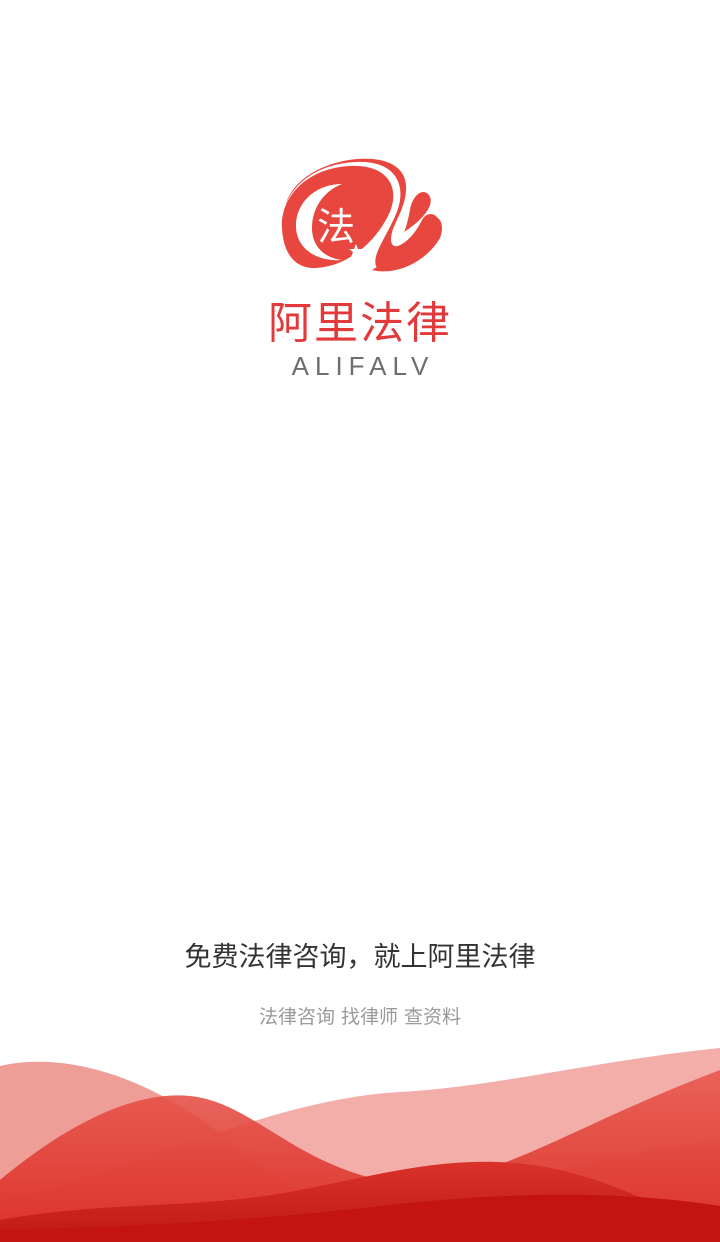 This screenshot has width=720, height=1242. Describe the element at coordinates (336, 227) in the screenshot. I see `logo-glyph: 法` at that location.